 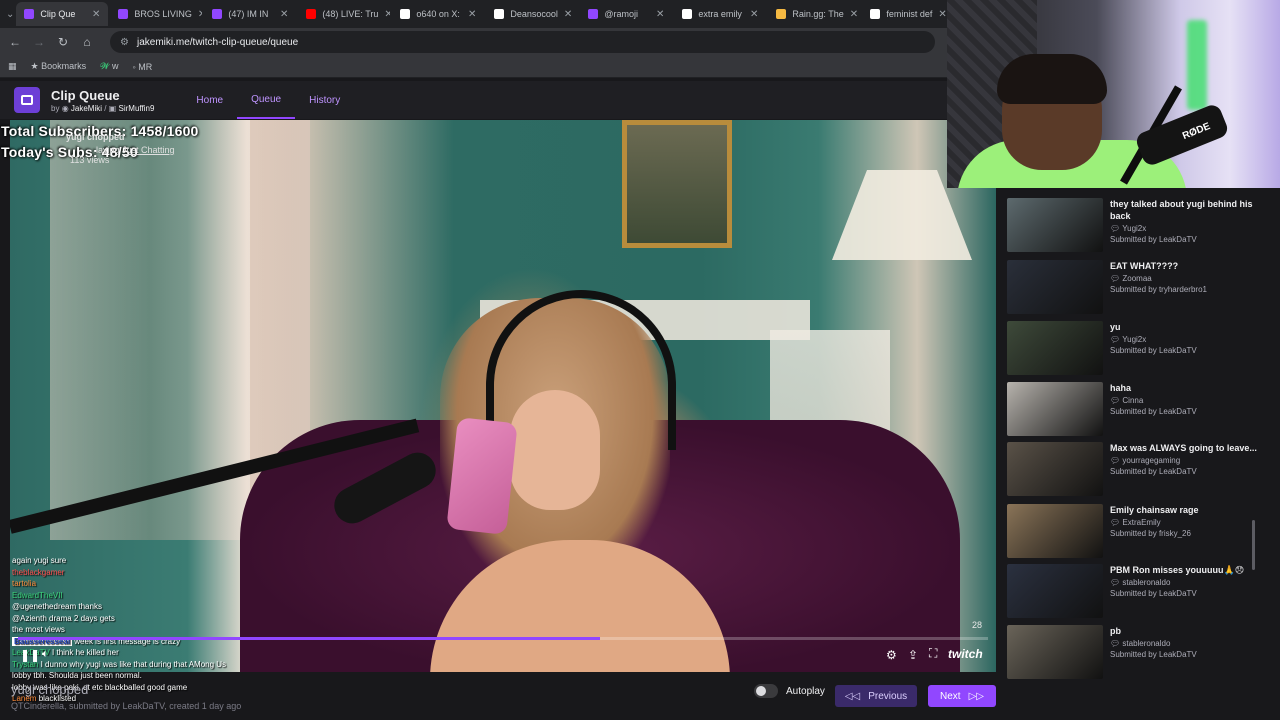 I want to click on queue-item-channel: 💬︎ Yugi2x, so click(x=1128, y=228).